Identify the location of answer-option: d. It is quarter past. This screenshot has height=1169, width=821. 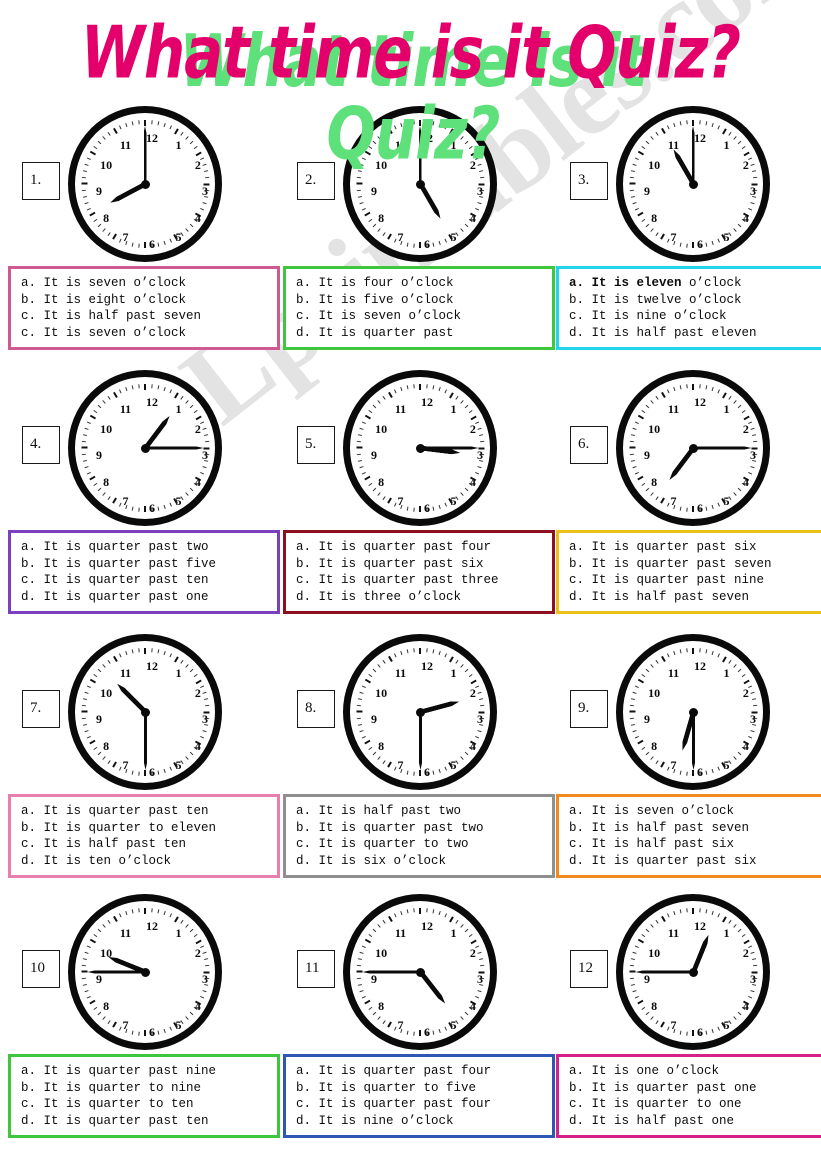
(422, 333).